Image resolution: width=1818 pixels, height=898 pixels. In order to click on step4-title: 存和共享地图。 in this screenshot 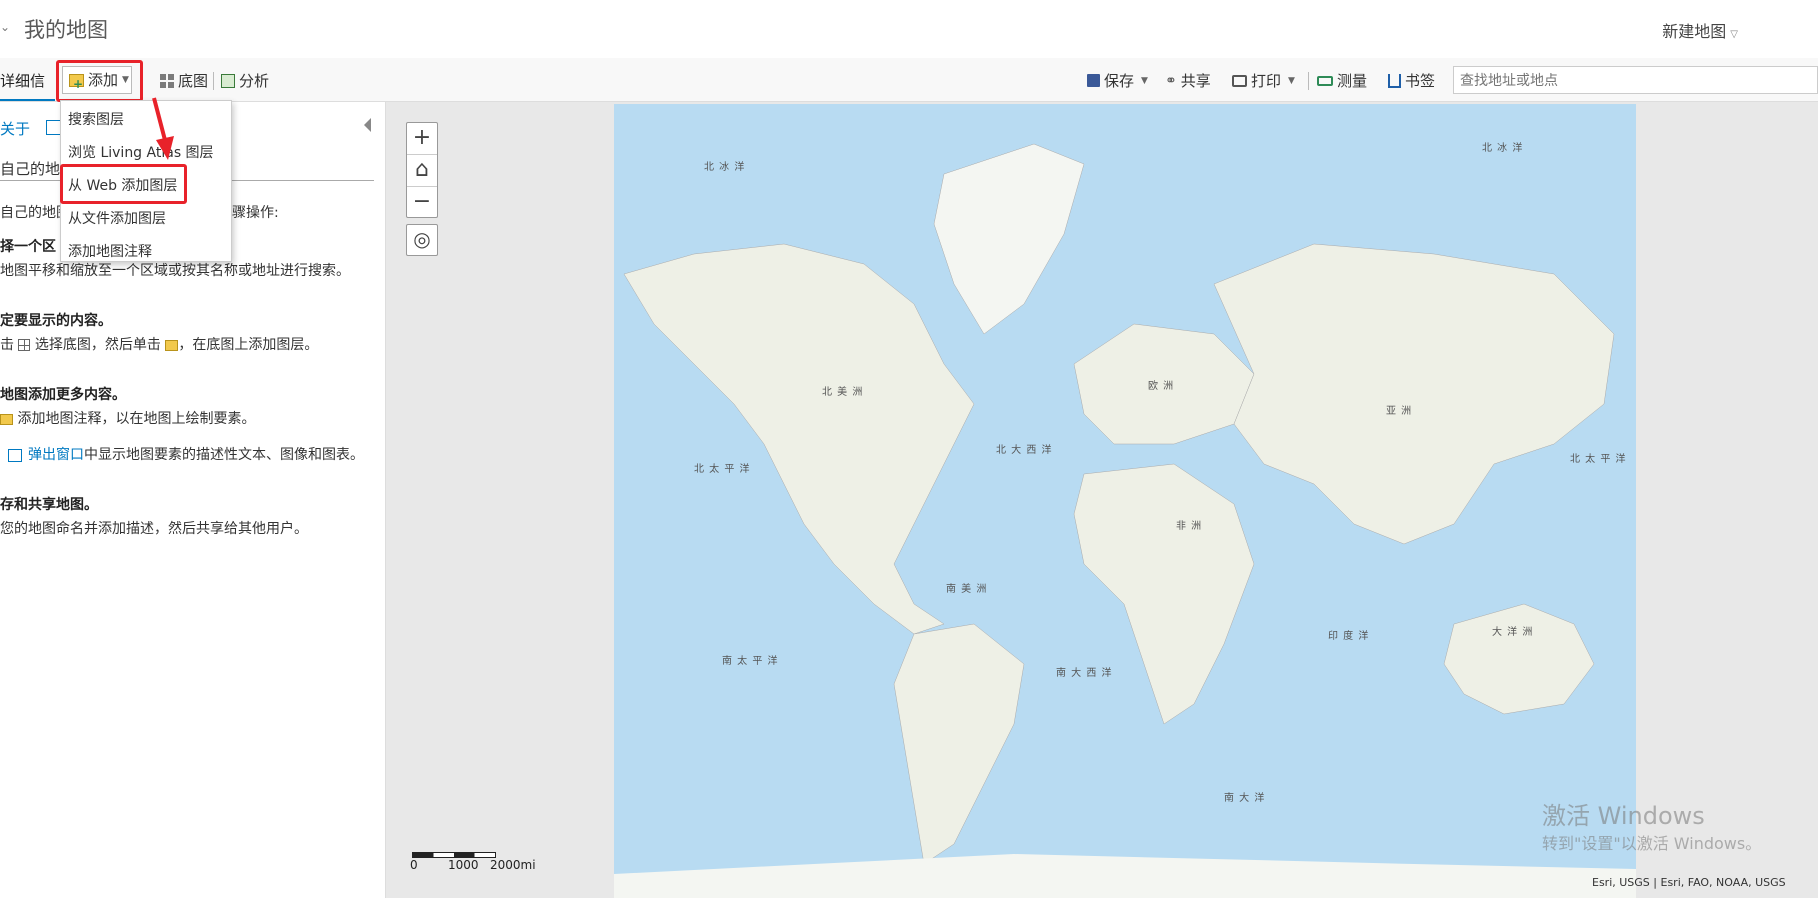, I will do `click(49, 505)`.